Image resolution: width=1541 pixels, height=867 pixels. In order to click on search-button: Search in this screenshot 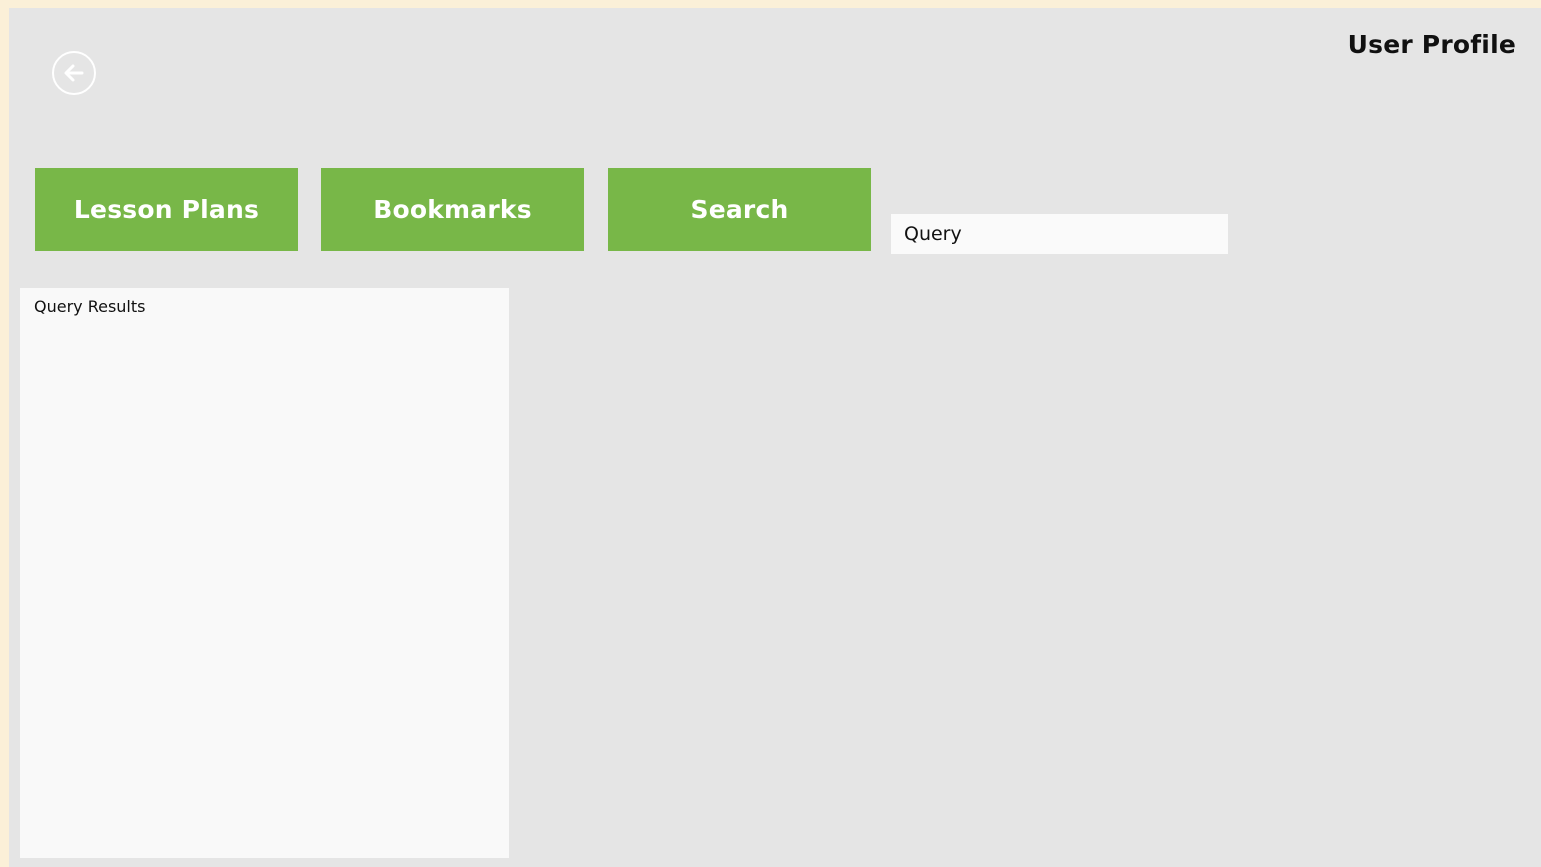, I will do `click(739, 209)`.